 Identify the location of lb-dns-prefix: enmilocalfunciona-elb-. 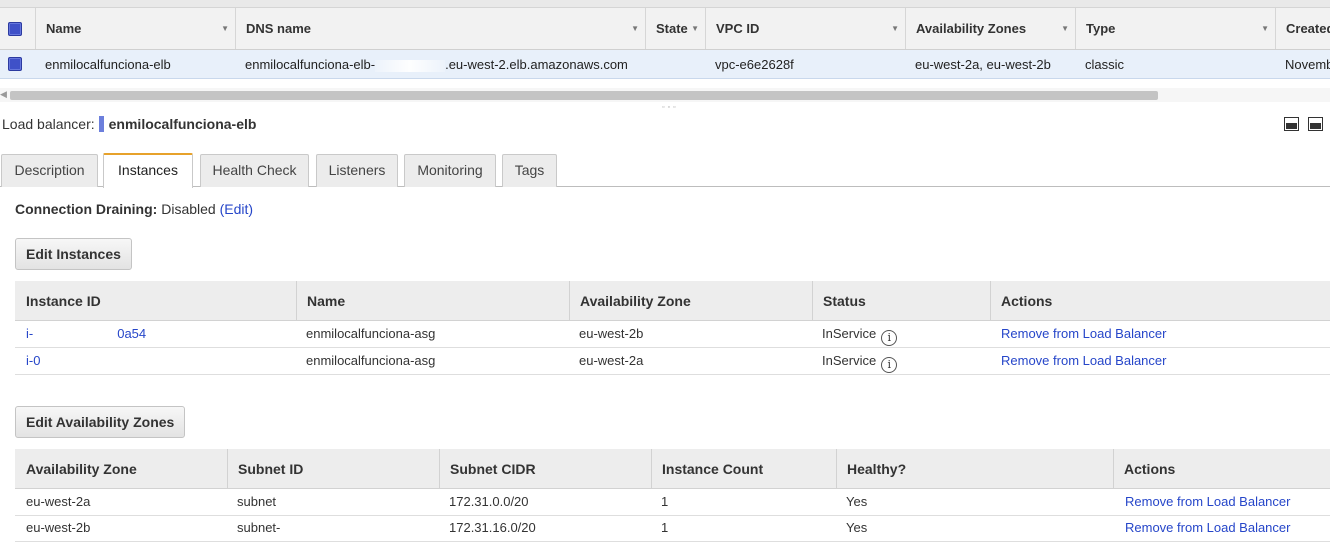
(310, 64).